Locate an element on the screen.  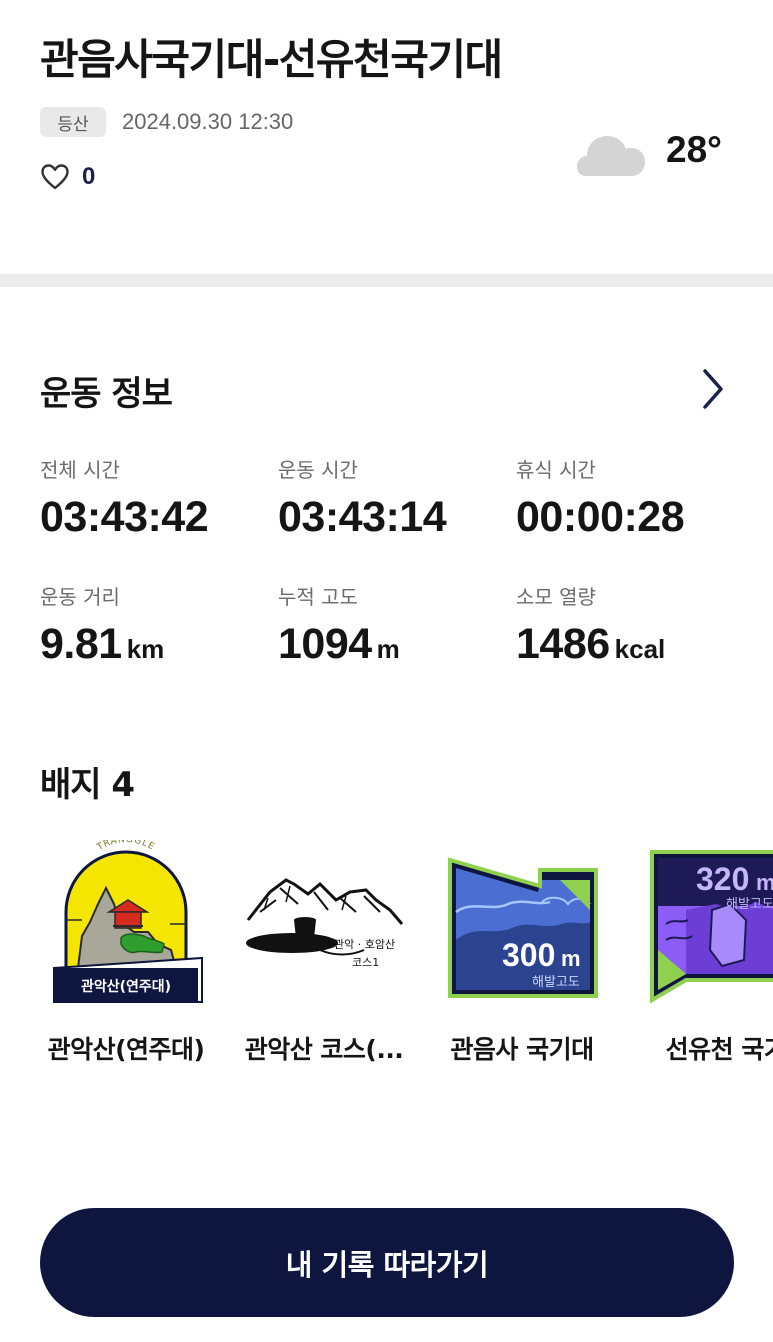
follow-my-record-button: 내 기록 따라가기 is located at coordinates (387, 1262).